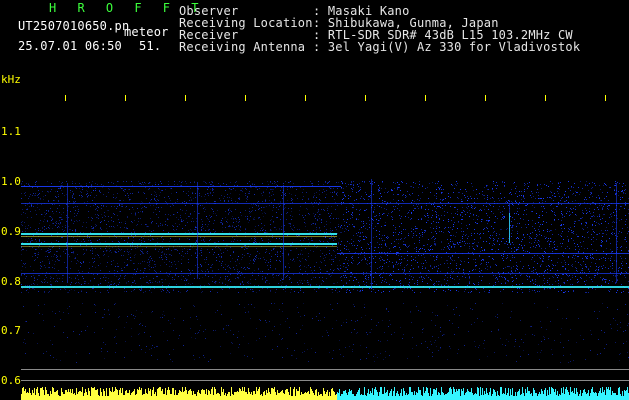 The width and height of the screenshot is (629, 400). Describe the element at coordinates (447, 47) in the screenshot. I see `antenna-value: : 3el Yagi(V) Az 330 for Vladivostok` at that location.